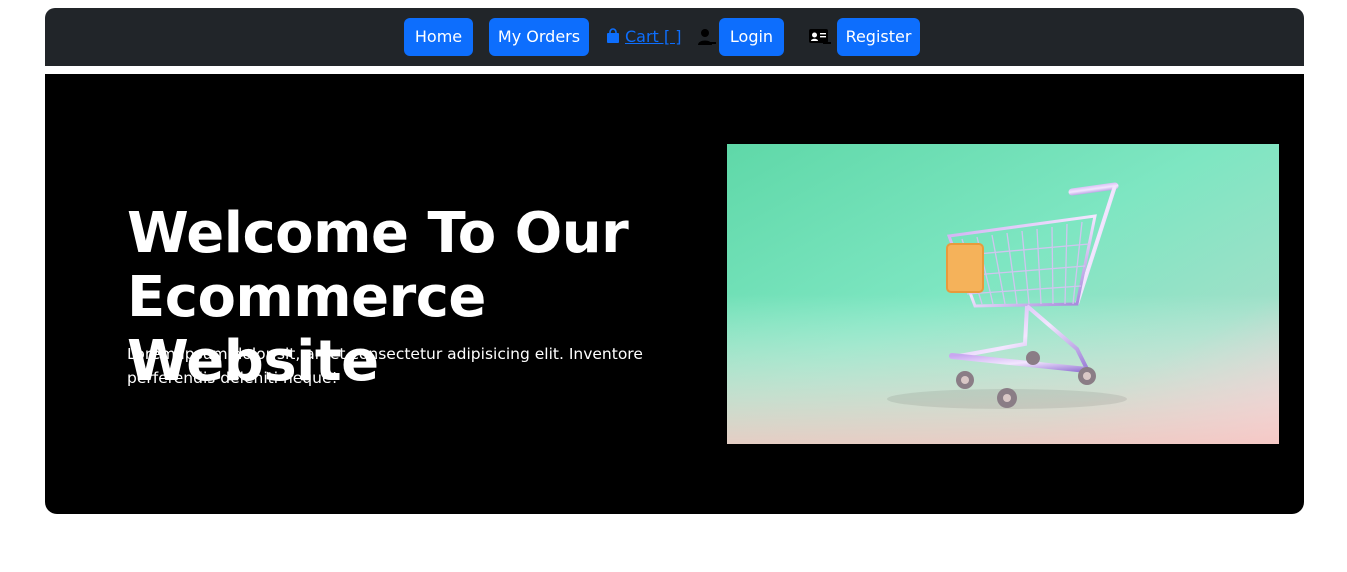  I want to click on cart-link: Cart [ ], so click(643, 37).